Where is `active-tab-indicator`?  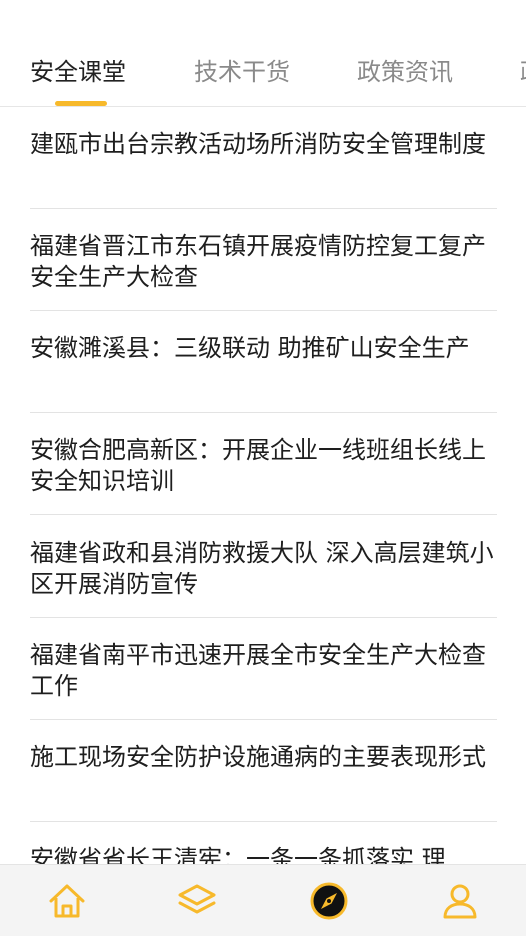
active-tab-indicator is located at coordinates (81, 103).